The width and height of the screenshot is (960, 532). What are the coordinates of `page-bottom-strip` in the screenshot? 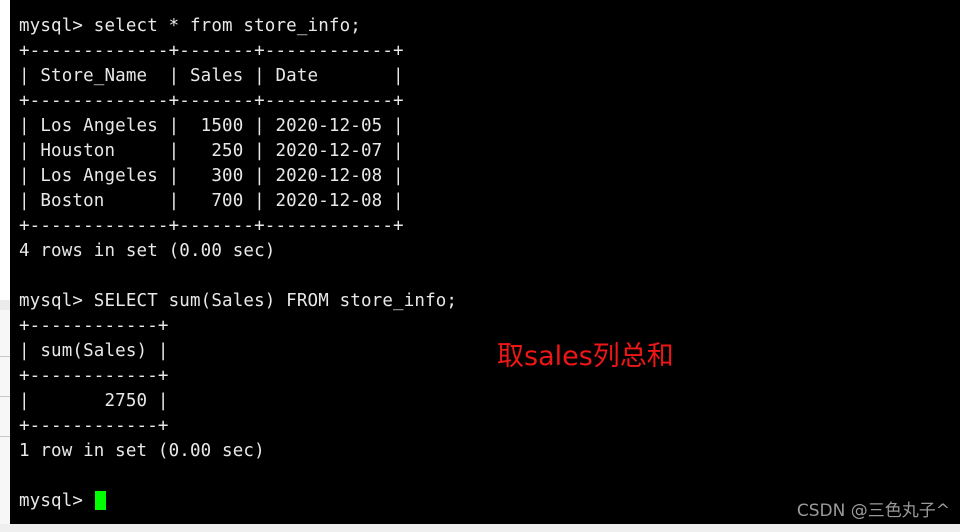 It's located at (480, 528).